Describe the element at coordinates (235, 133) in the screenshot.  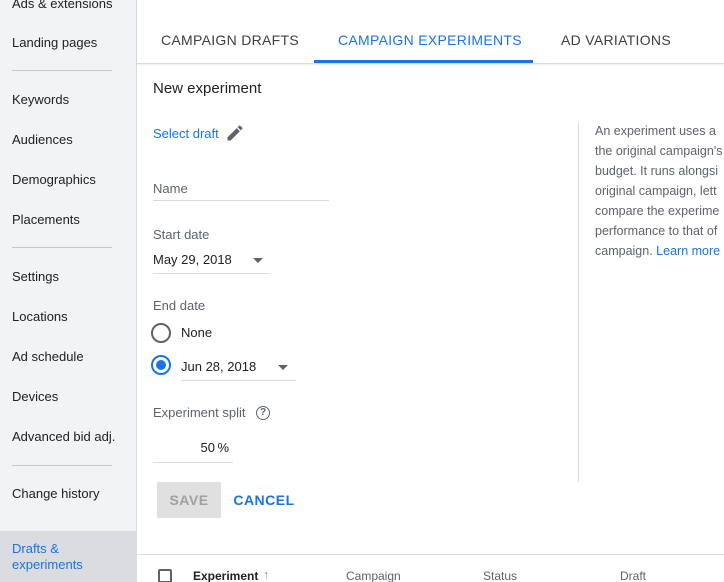
I see `pencil-icon` at that location.